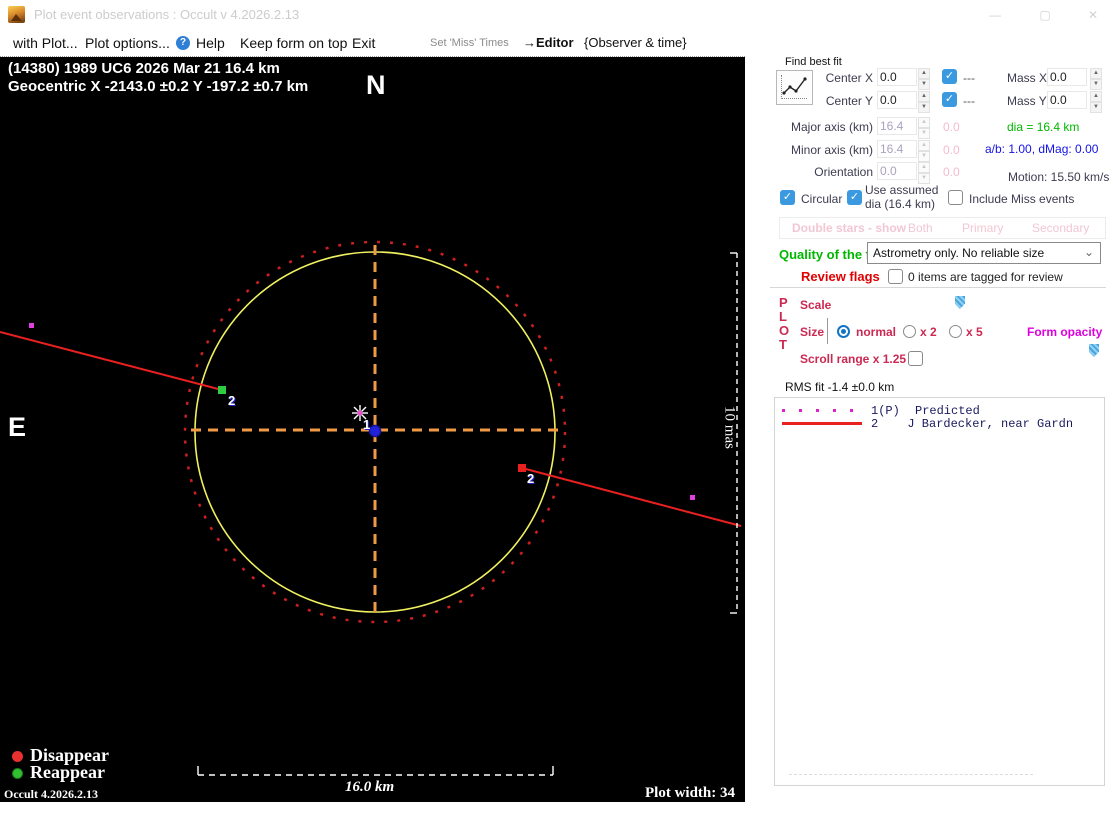  I want to click on list-item: 2 J Bardecker, near Gardn, so click(939, 424).